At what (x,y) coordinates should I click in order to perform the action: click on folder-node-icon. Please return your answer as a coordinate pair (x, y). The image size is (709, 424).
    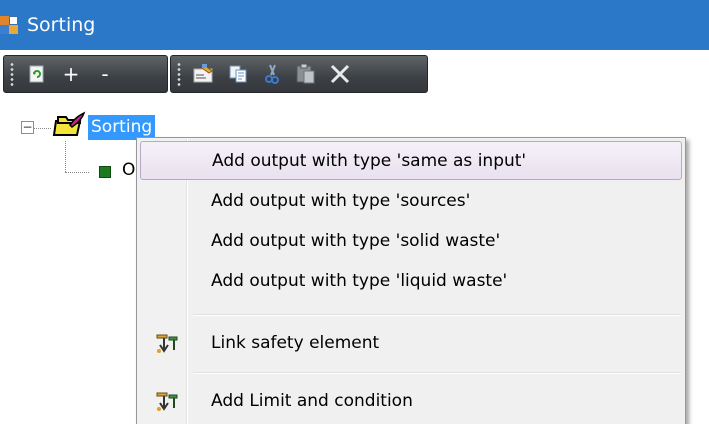
    Looking at the image, I should click on (69, 123).